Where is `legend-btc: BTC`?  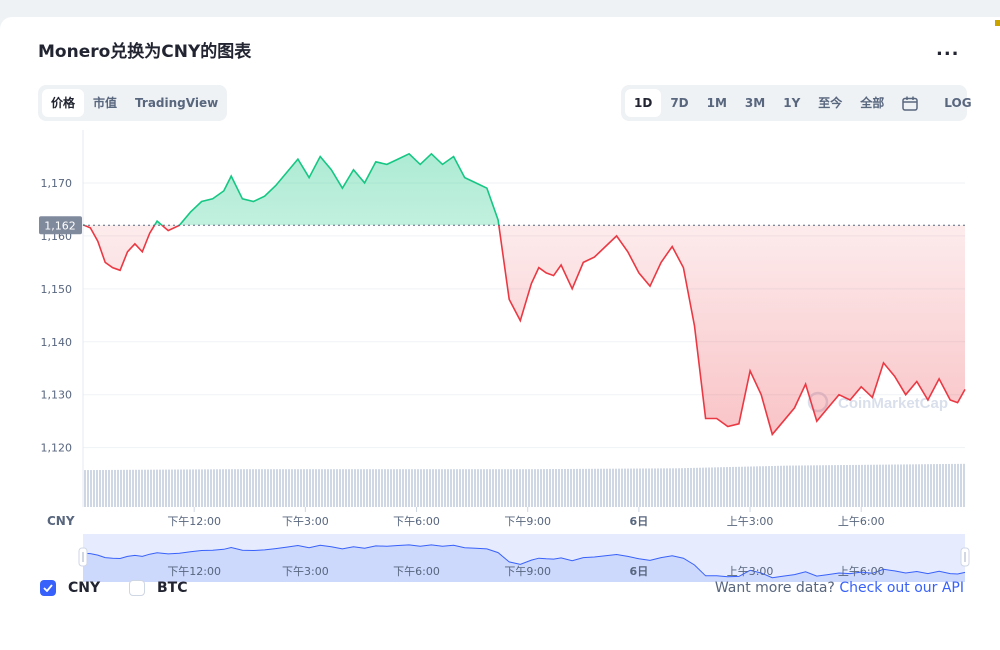 legend-btc: BTC is located at coordinates (158, 588).